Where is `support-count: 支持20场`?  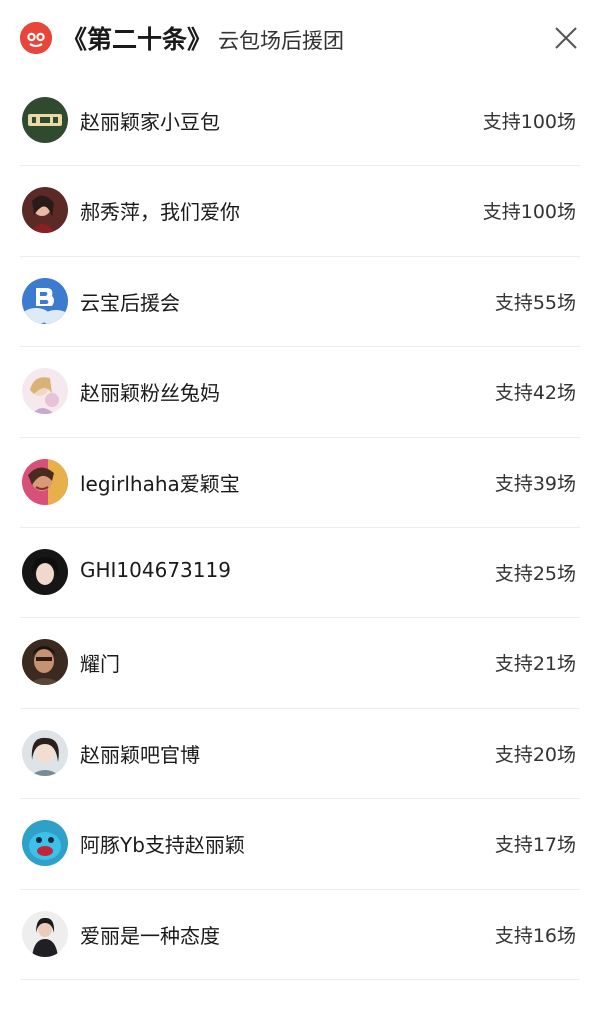 support-count: 支持20场 is located at coordinates (535, 754).